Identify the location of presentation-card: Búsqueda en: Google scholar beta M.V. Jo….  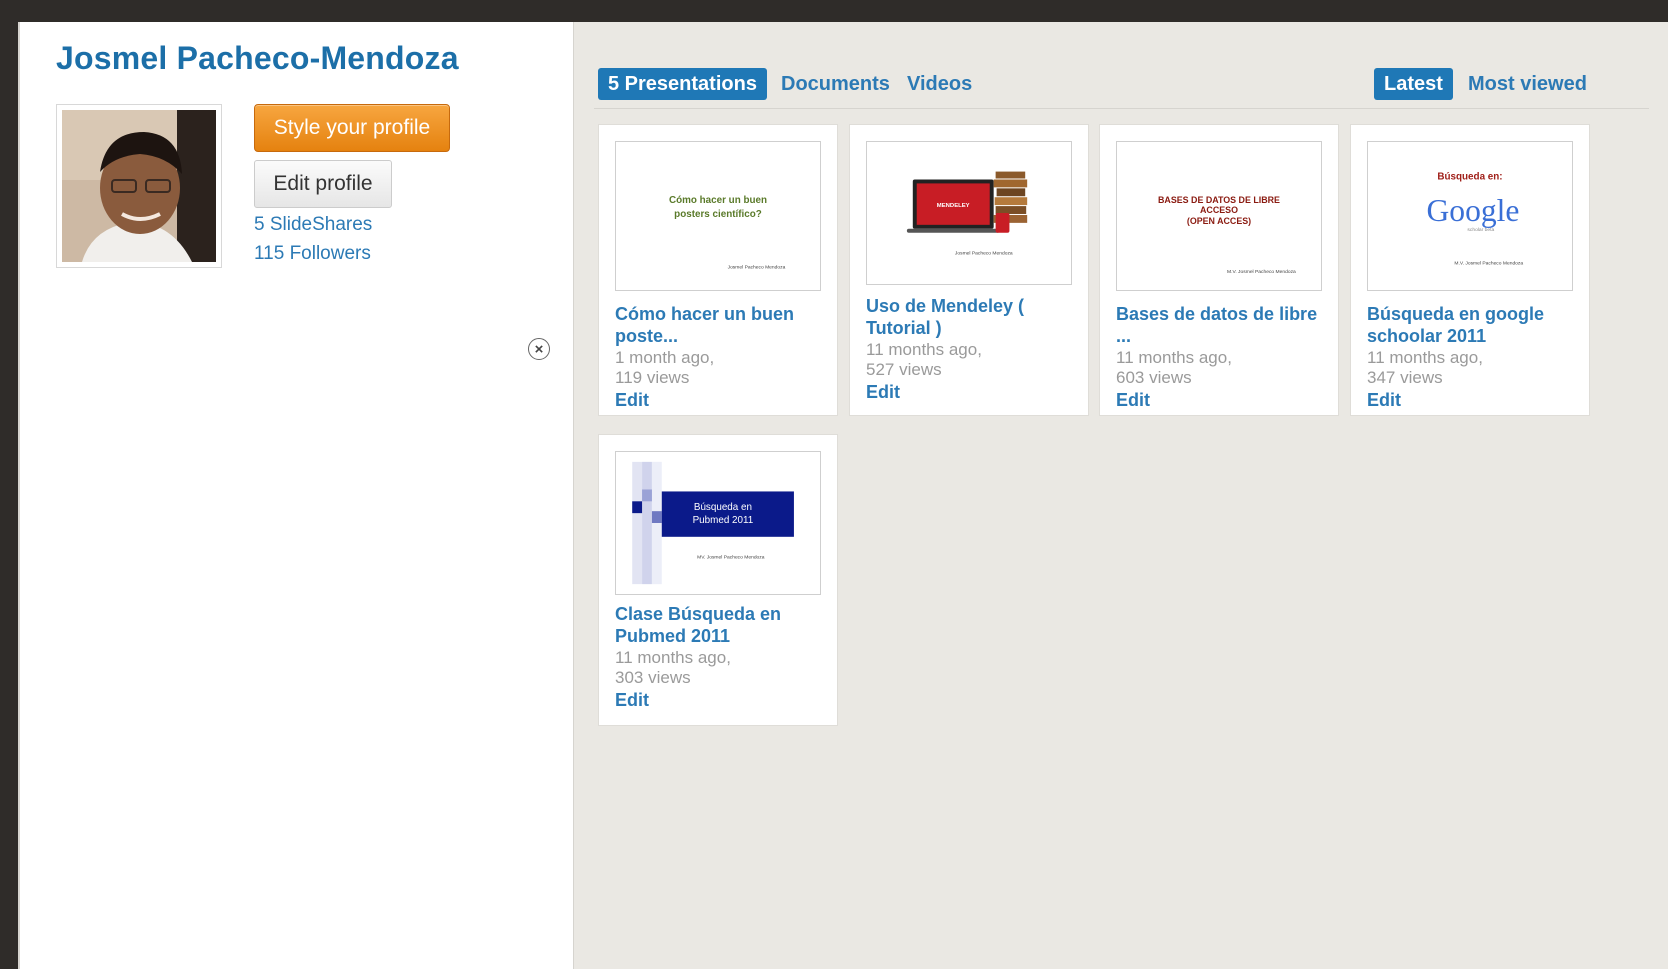
(1470, 270).